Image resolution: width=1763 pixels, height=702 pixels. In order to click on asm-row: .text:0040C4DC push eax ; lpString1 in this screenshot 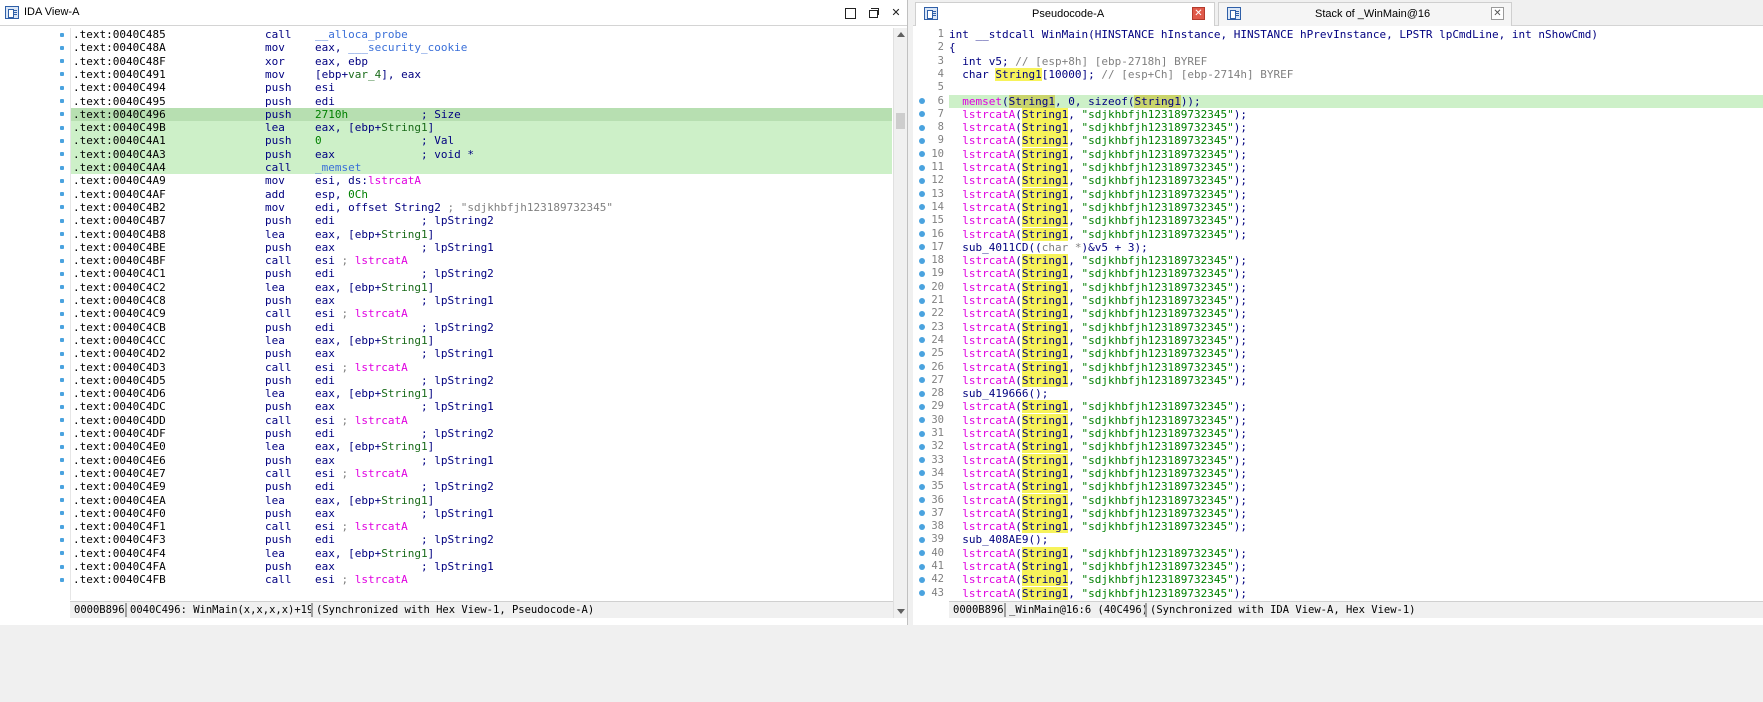, I will do `click(481, 406)`.